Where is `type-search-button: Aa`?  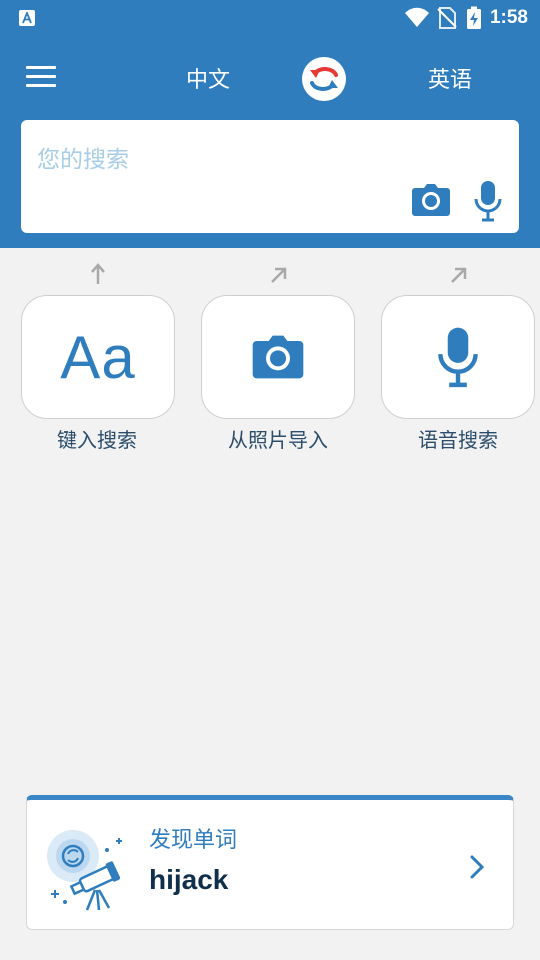
type-search-button: Aa is located at coordinates (98, 357).